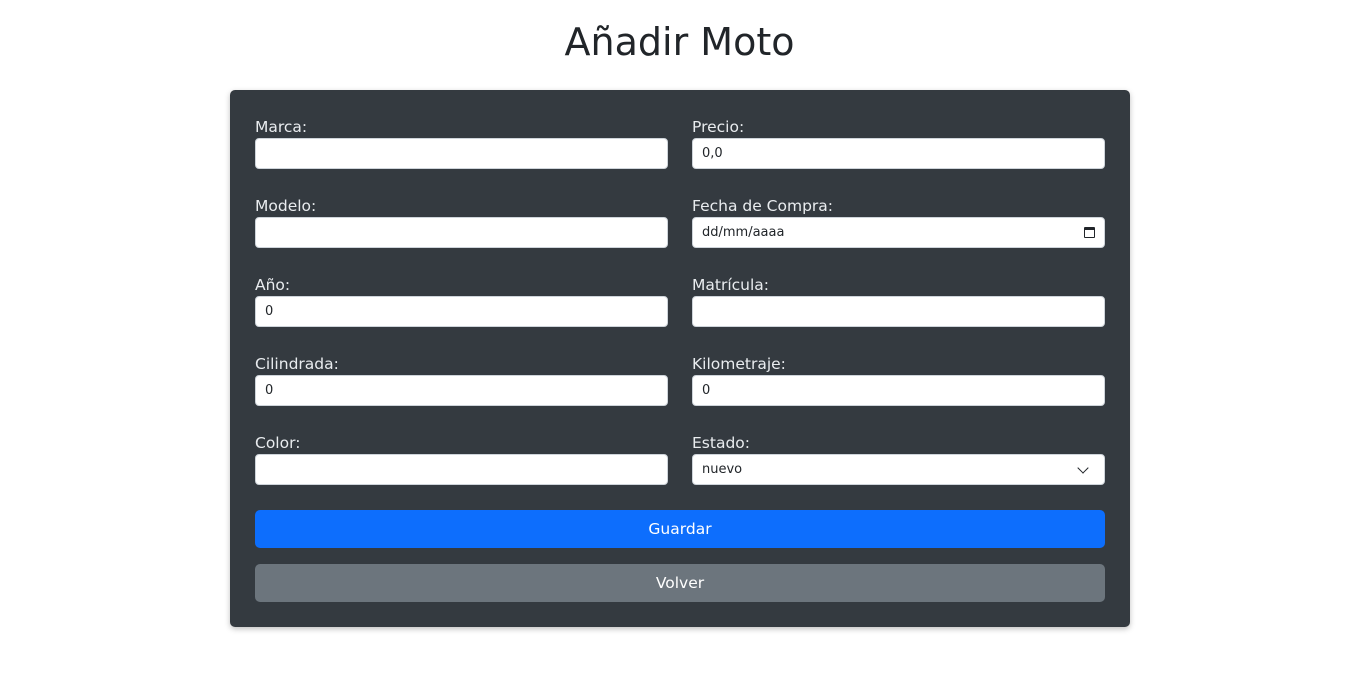  Describe the element at coordinates (898, 469) in the screenshot. I see `estado-select: nuevo` at that location.